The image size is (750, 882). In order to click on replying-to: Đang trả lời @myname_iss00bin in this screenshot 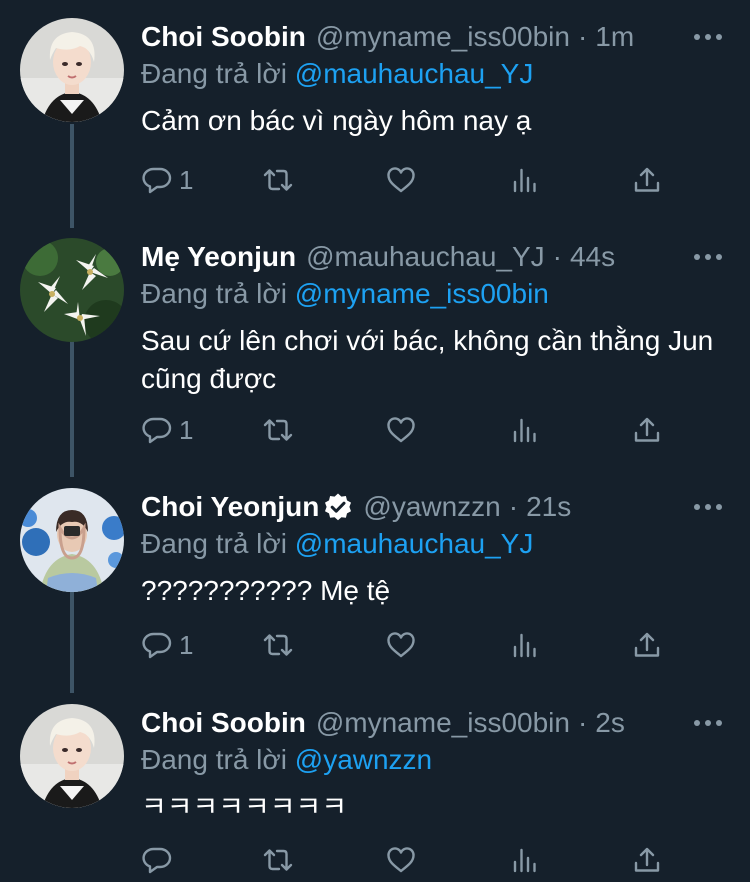, I will do `click(345, 294)`.